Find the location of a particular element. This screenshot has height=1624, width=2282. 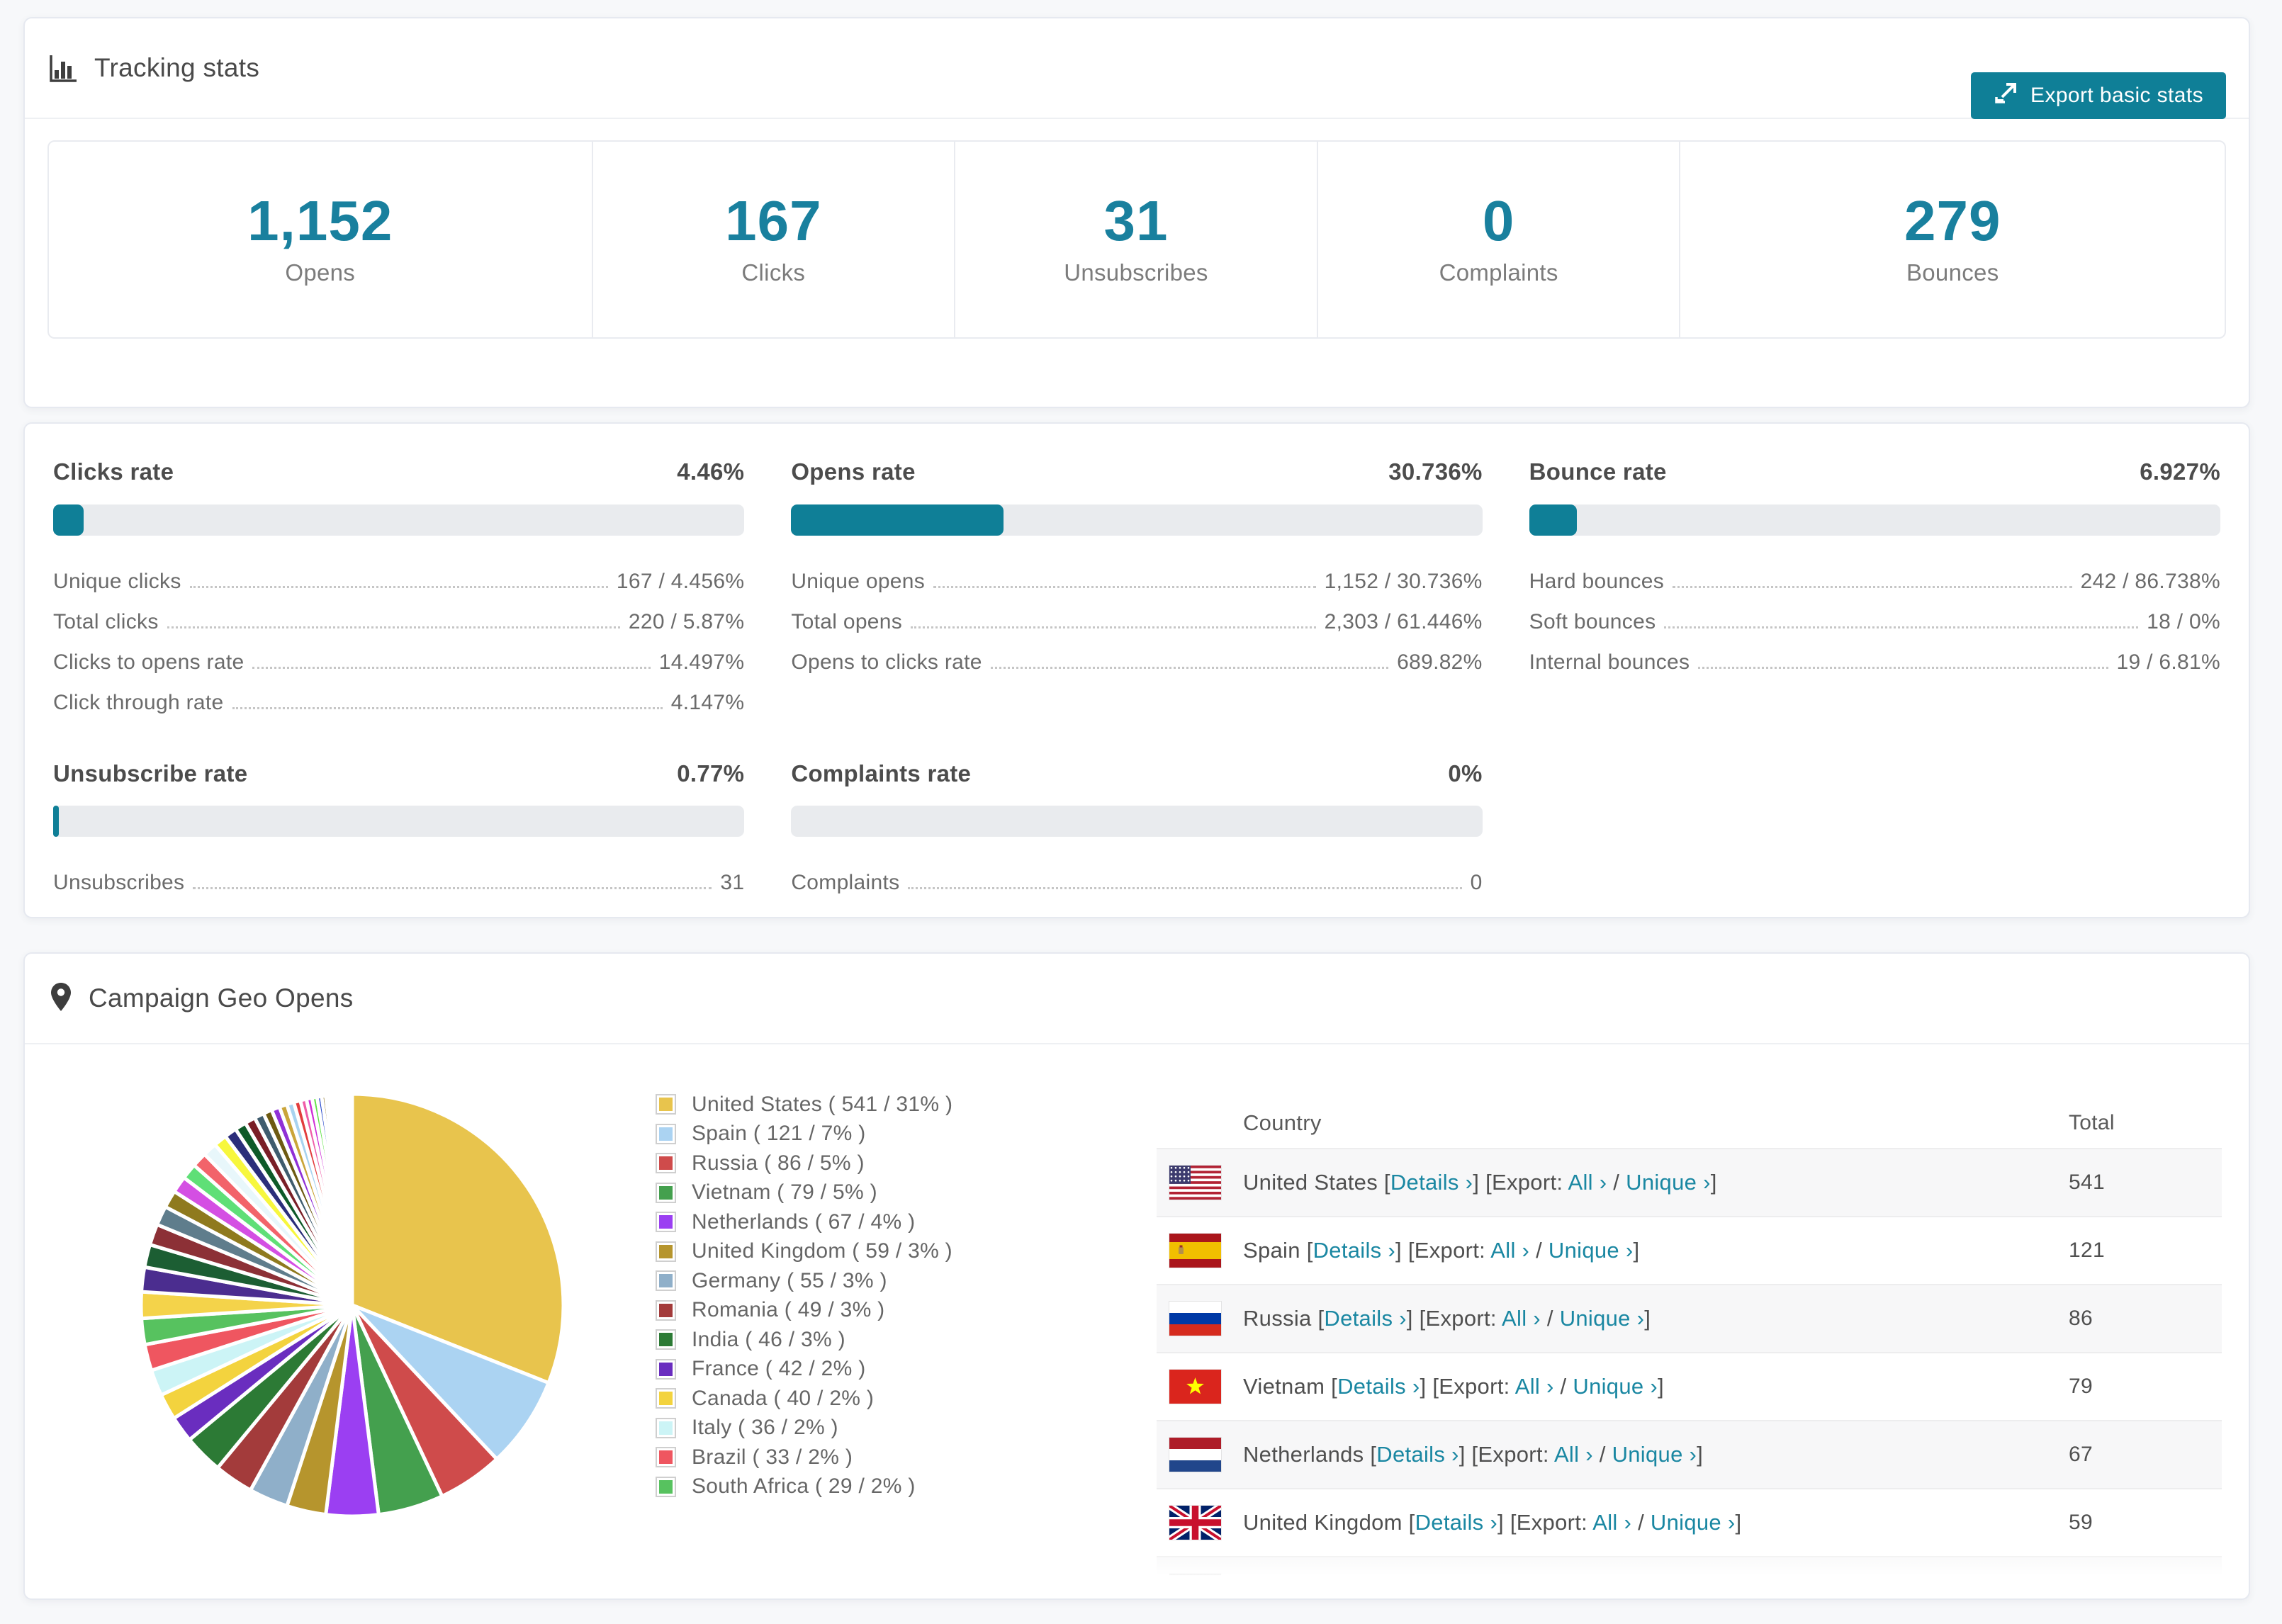

legend-label: United States ( 541 / 31% ) is located at coordinates (822, 1104).